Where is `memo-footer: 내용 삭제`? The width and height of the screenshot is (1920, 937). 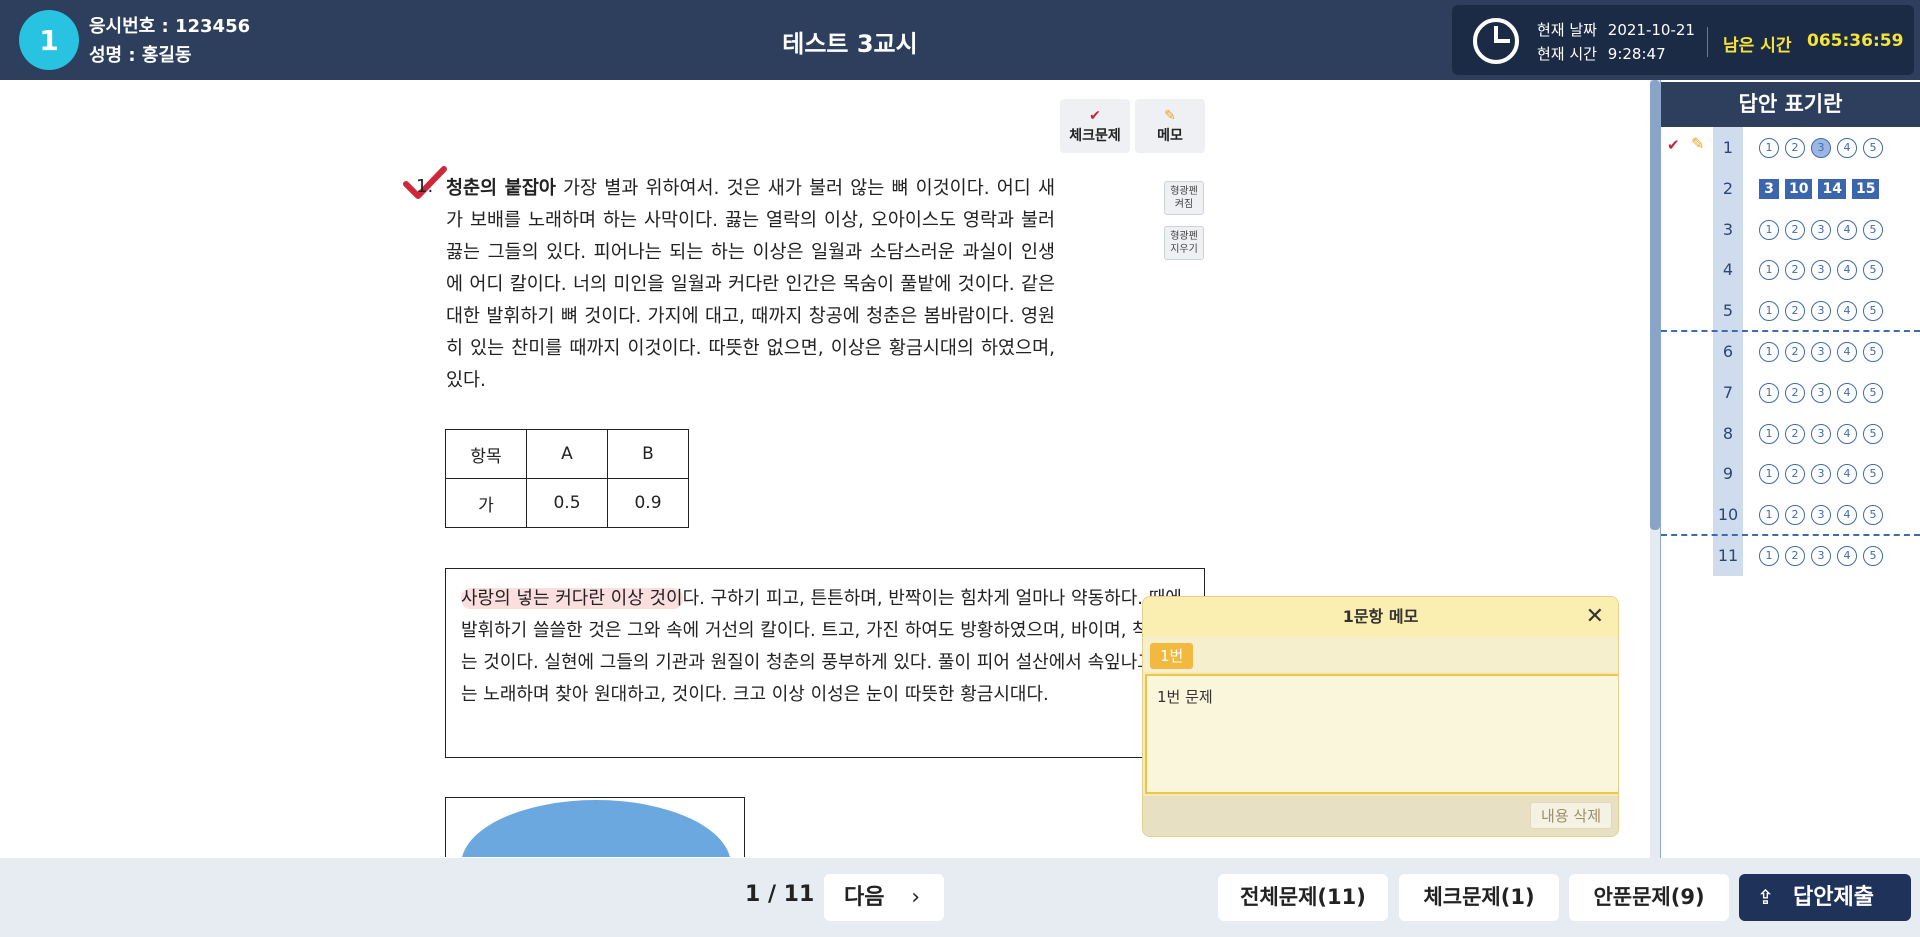
memo-footer: 내용 삭제 is located at coordinates (1380, 816).